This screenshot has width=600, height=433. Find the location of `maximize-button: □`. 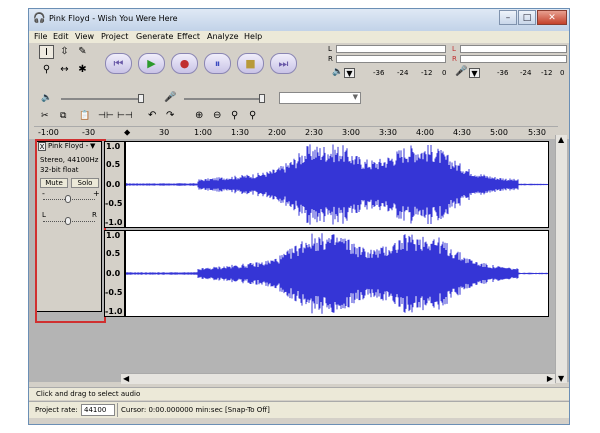

maximize-button: □ is located at coordinates (527, 17).